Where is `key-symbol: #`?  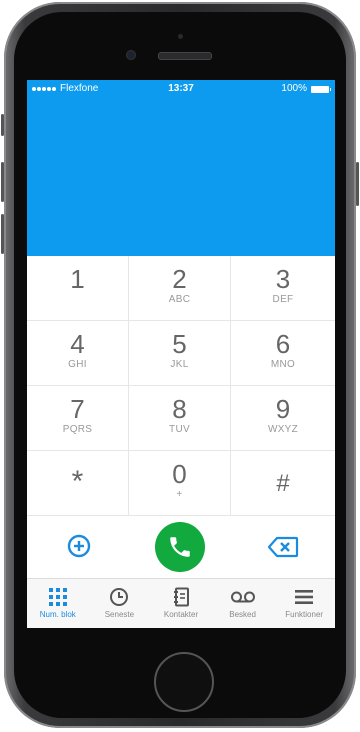 key-symbol: # is located at coordinates (283, 483).